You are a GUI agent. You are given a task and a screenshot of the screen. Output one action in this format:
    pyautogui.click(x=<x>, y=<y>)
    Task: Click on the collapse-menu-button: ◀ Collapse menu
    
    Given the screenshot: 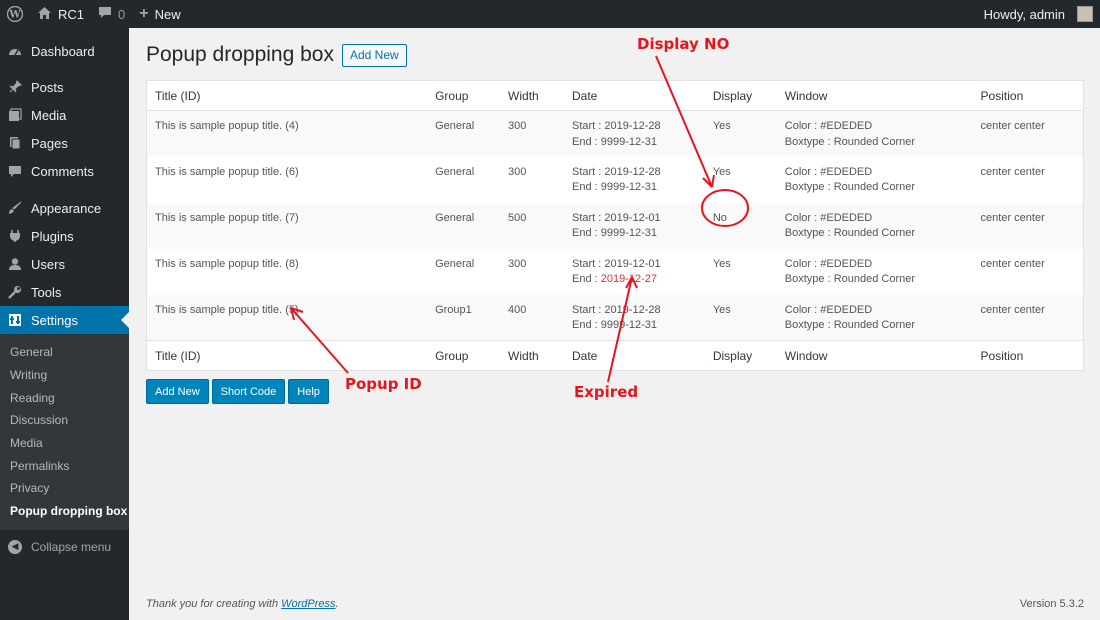 What is the action you would take?
    pyautogui.click(x=64, y=547)
    